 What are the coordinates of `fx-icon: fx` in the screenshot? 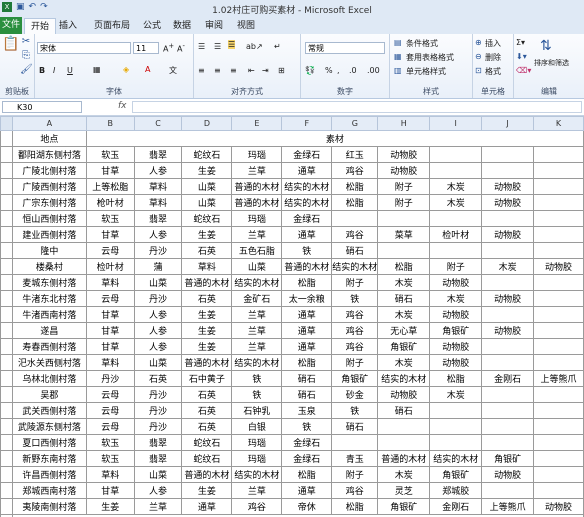 It's located at (122, 106).